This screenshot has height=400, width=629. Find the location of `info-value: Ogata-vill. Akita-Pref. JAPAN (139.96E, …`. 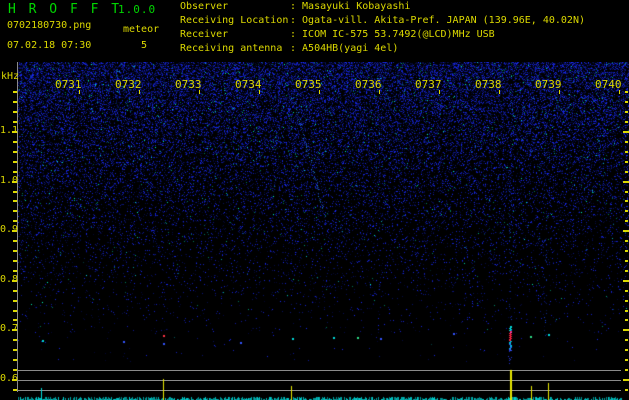

info-value: Ogata-vill. Akita-Pref. JAPAN (139.96E, … is located at coordinates (443, 20).